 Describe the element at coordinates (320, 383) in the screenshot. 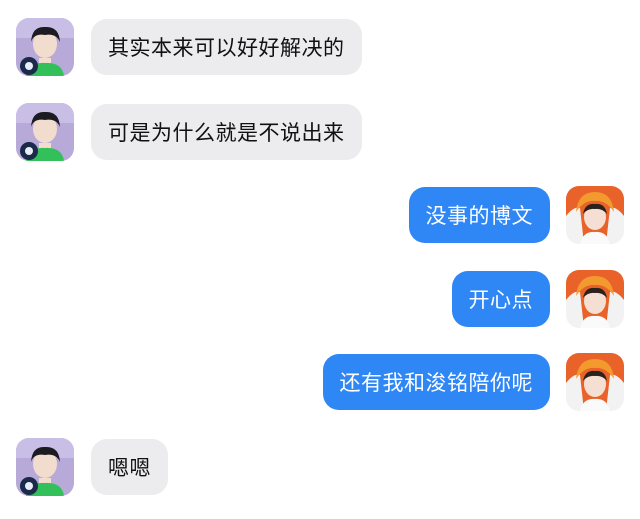

I see `message-row-outgoing: 还有我和浚铭陪你呢` at that location.